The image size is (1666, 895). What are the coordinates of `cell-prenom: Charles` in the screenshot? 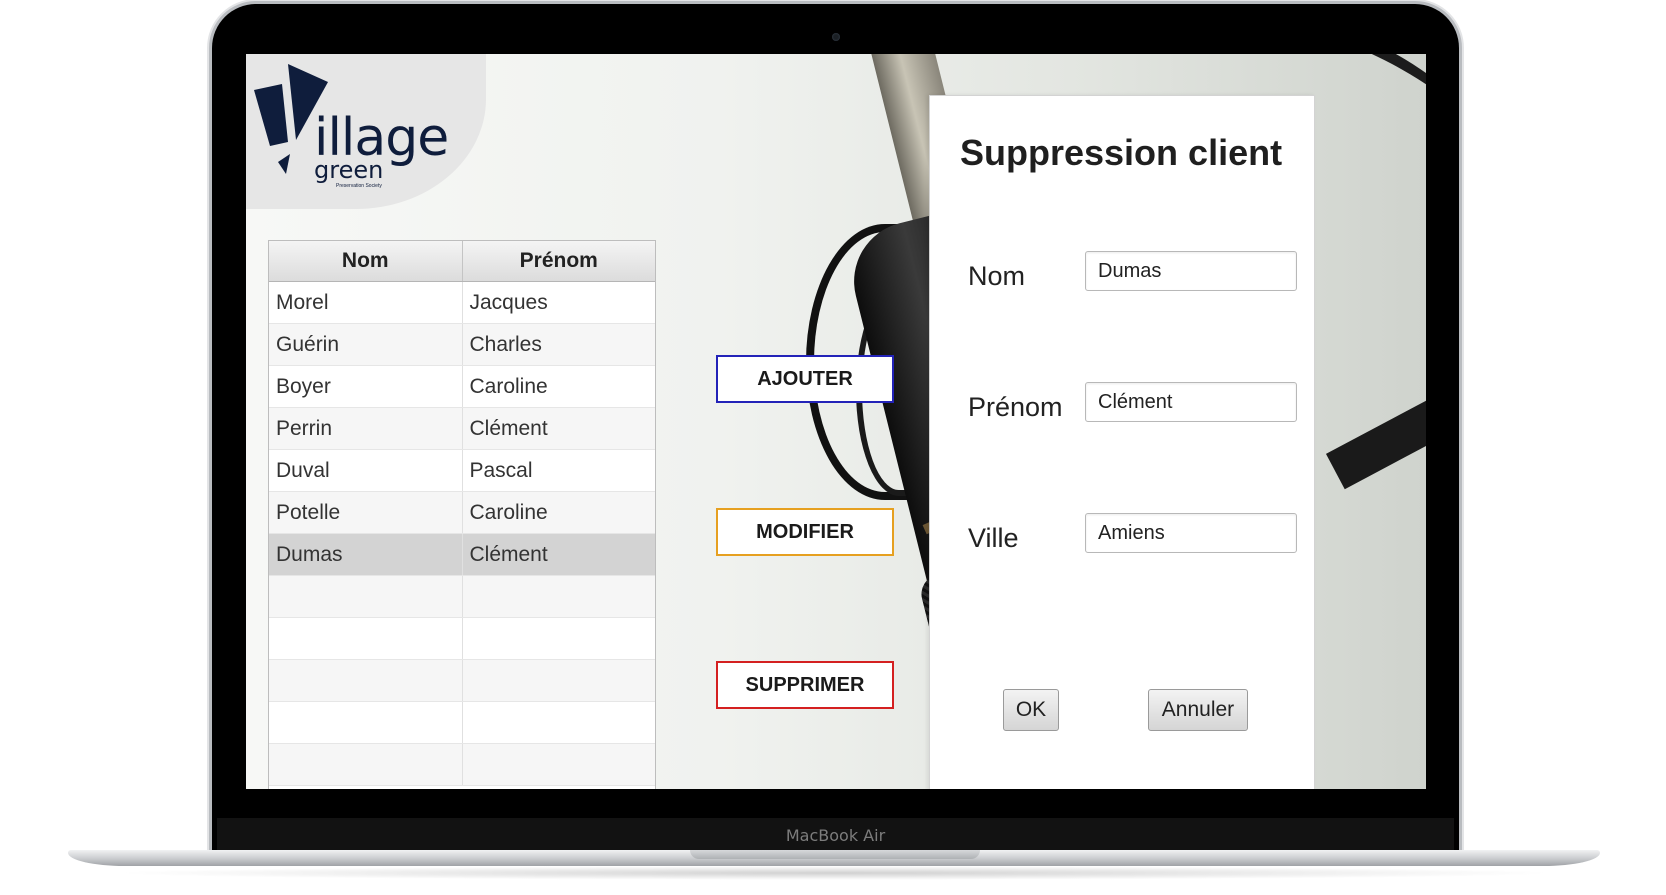 It's located at (558, 344).